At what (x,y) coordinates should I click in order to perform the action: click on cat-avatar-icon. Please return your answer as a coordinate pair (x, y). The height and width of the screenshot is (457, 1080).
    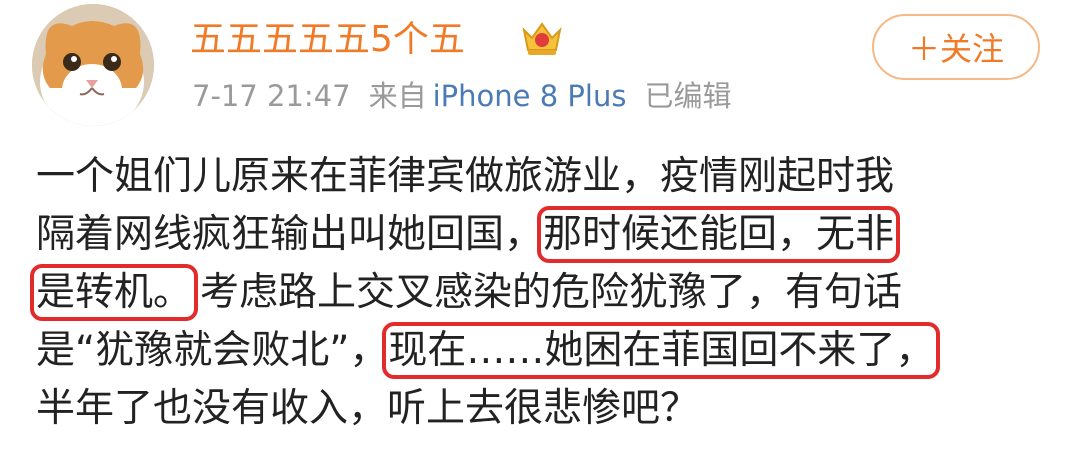
    Looking at the image, I should click on (93, 65).